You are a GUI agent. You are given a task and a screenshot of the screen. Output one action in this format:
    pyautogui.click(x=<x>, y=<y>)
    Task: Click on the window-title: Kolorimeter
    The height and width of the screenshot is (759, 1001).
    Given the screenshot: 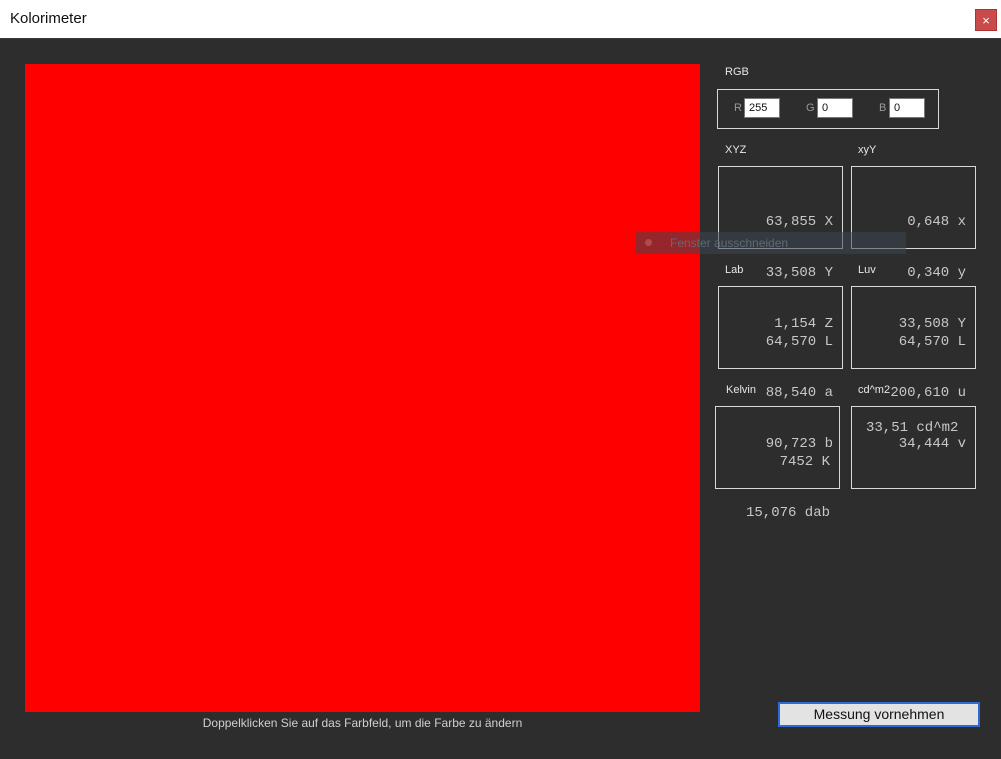 What is the action you would take?
    pyautogui.click(x=48, y=18)
    